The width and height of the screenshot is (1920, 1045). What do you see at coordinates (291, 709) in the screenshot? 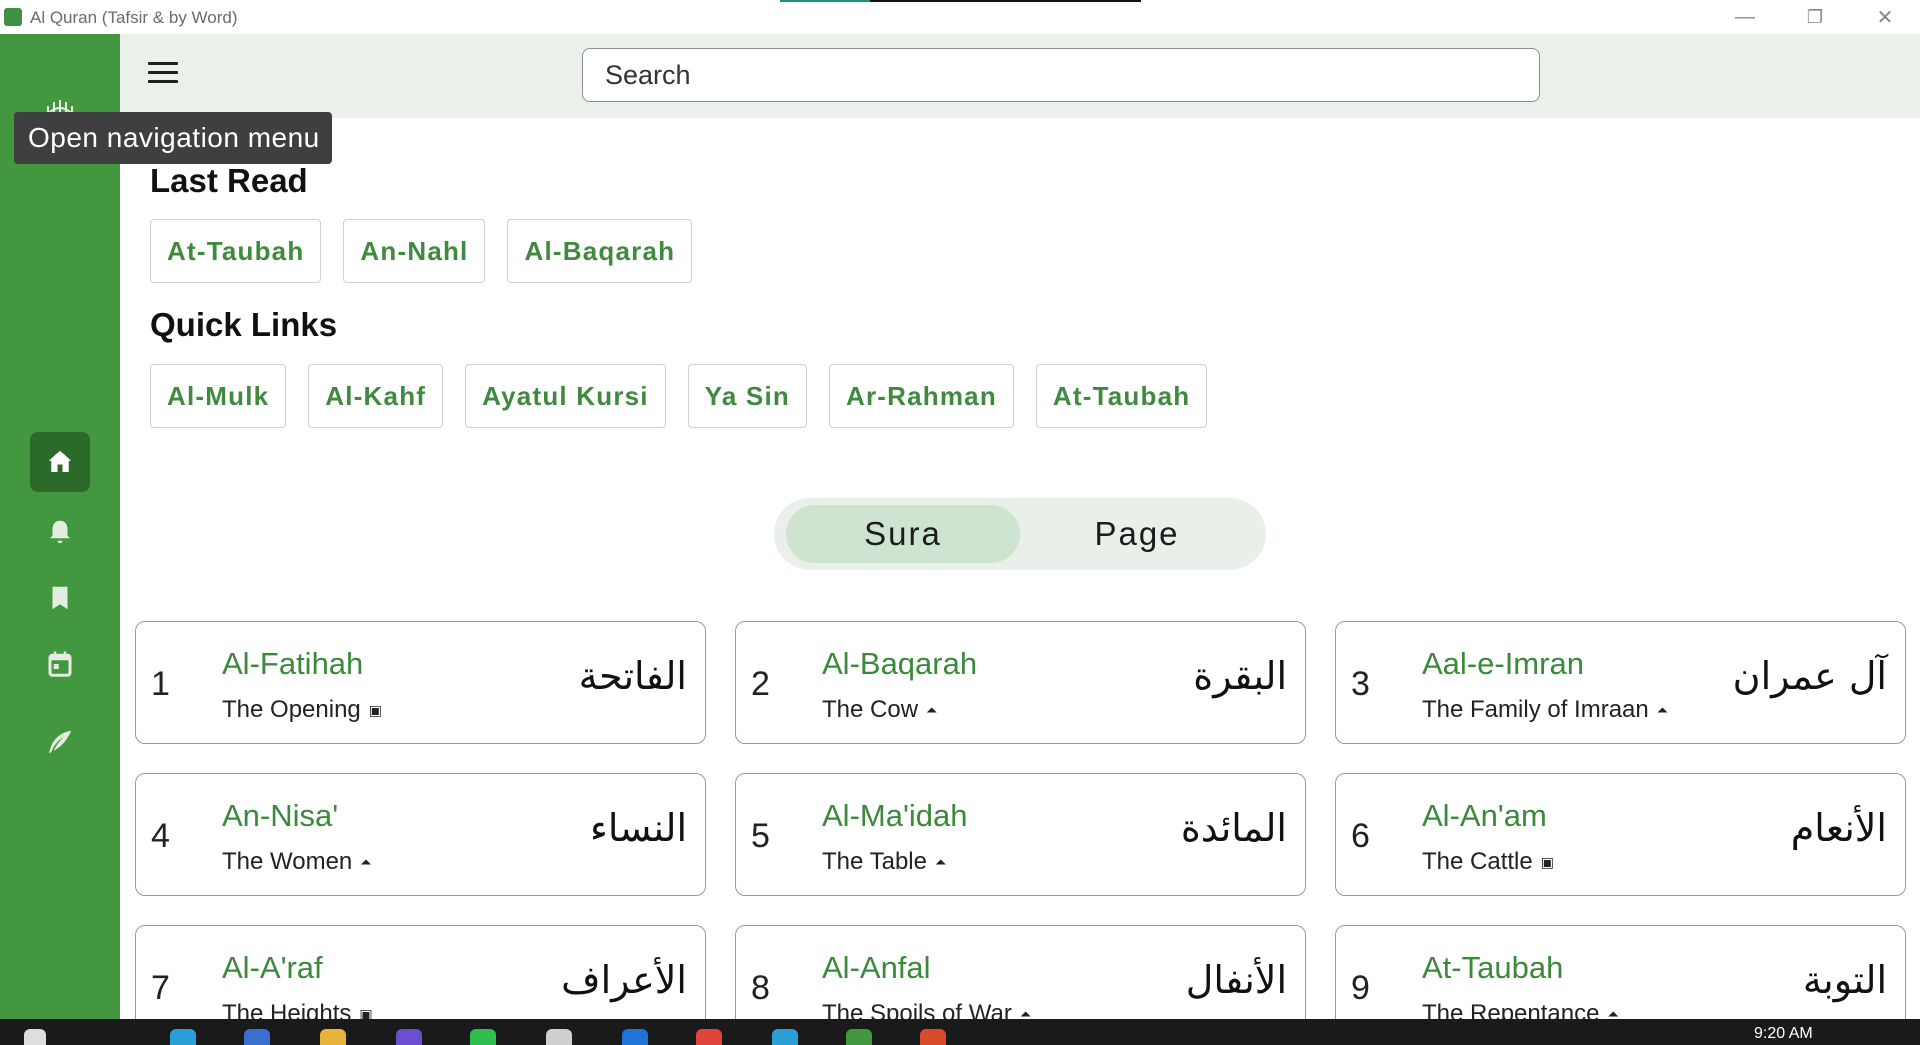
I see `sura-meaning: The Opening` at bounding box center [291, 709].